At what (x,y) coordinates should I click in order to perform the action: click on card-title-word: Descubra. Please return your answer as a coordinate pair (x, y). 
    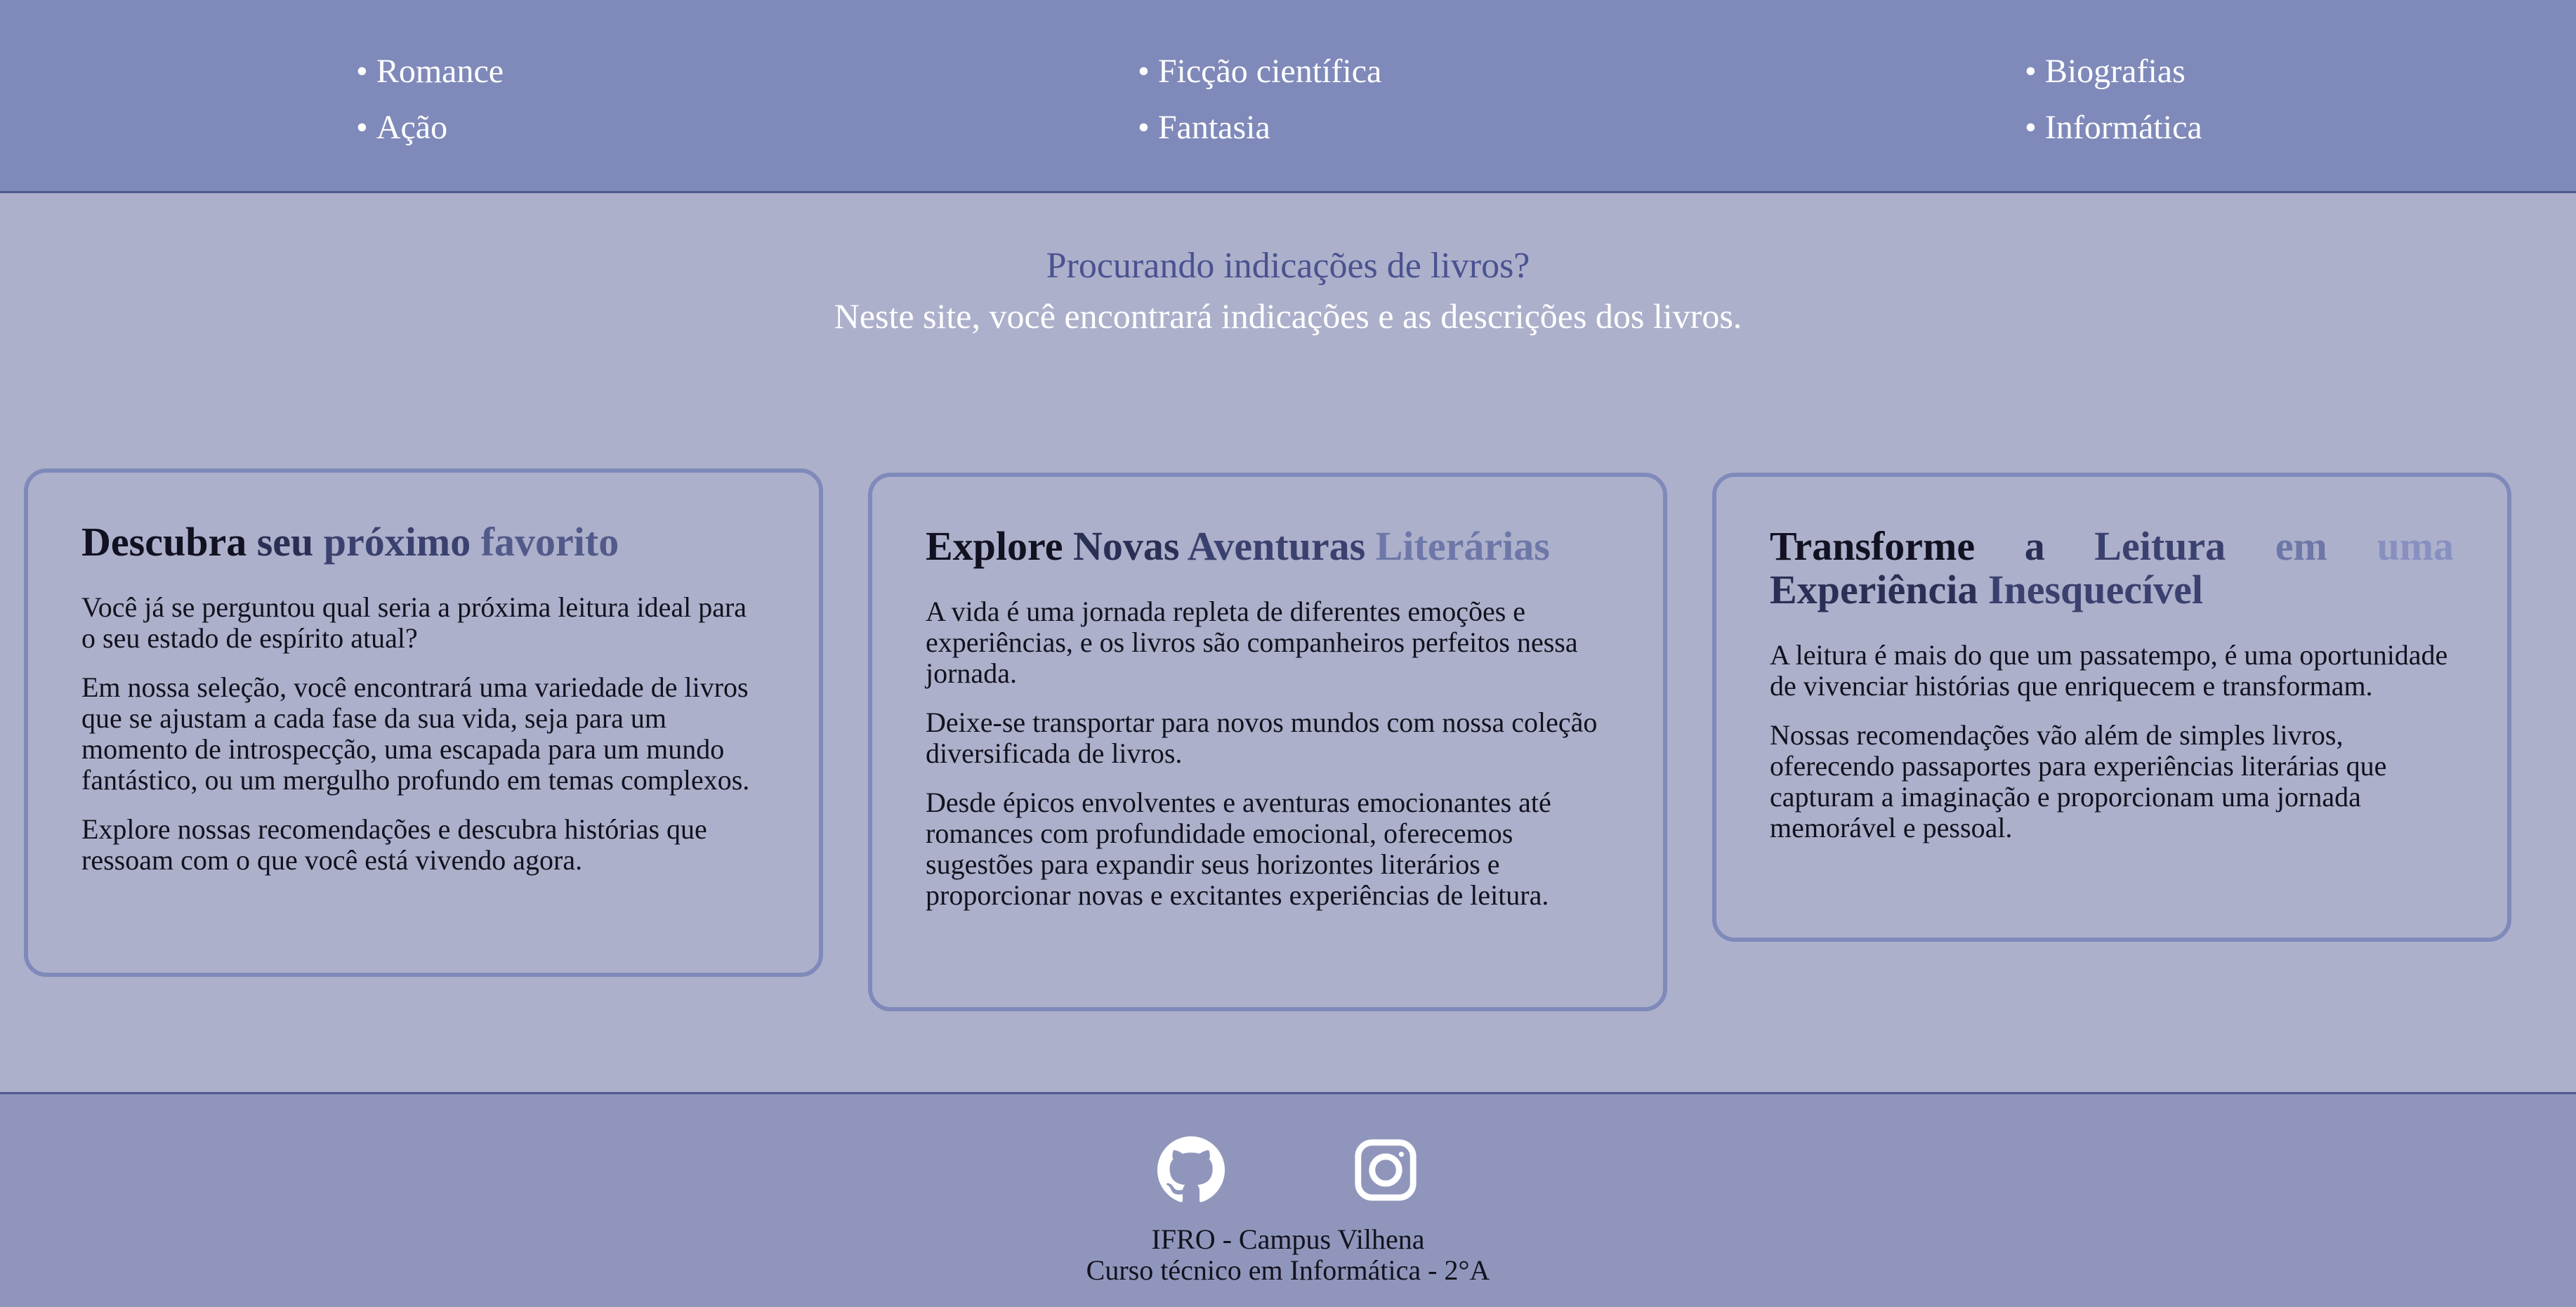
    Looking at the image, I should click on (164, 542).